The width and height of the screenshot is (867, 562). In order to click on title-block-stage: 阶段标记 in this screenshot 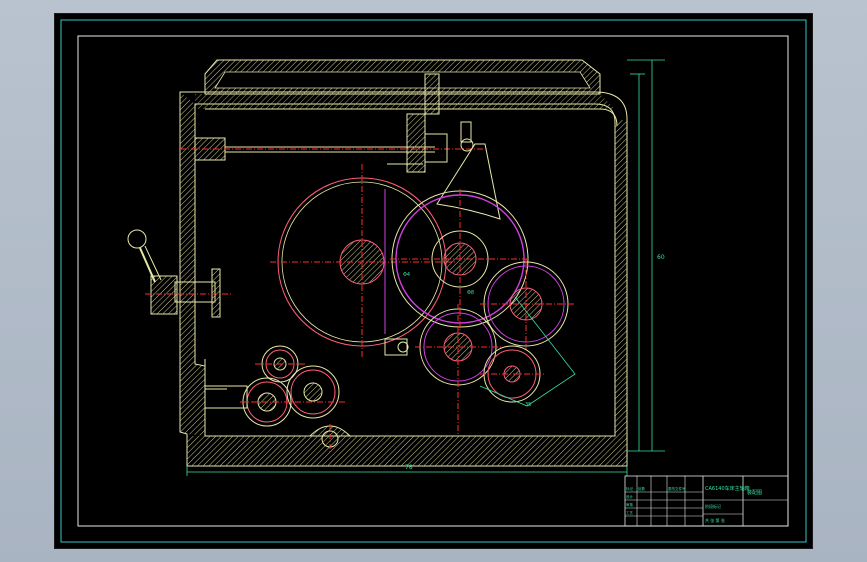, I will do `click(713, 506)`.